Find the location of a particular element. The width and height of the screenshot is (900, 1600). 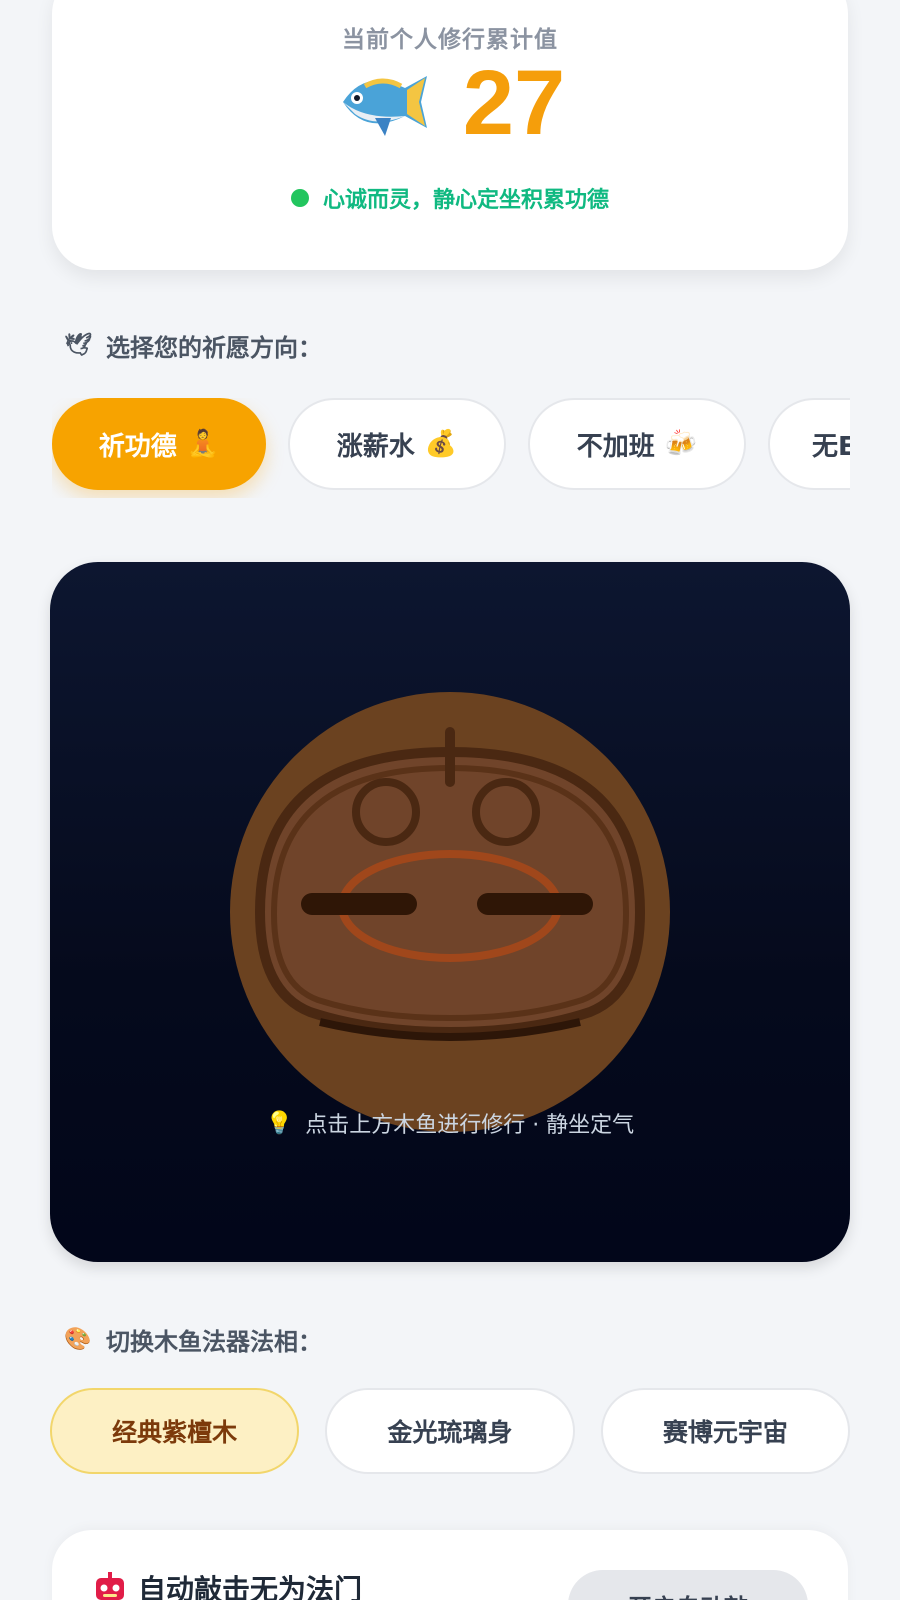

counter-status: 心诚而灵，静心定坐积累功德 is located at coordinates (450, 198).